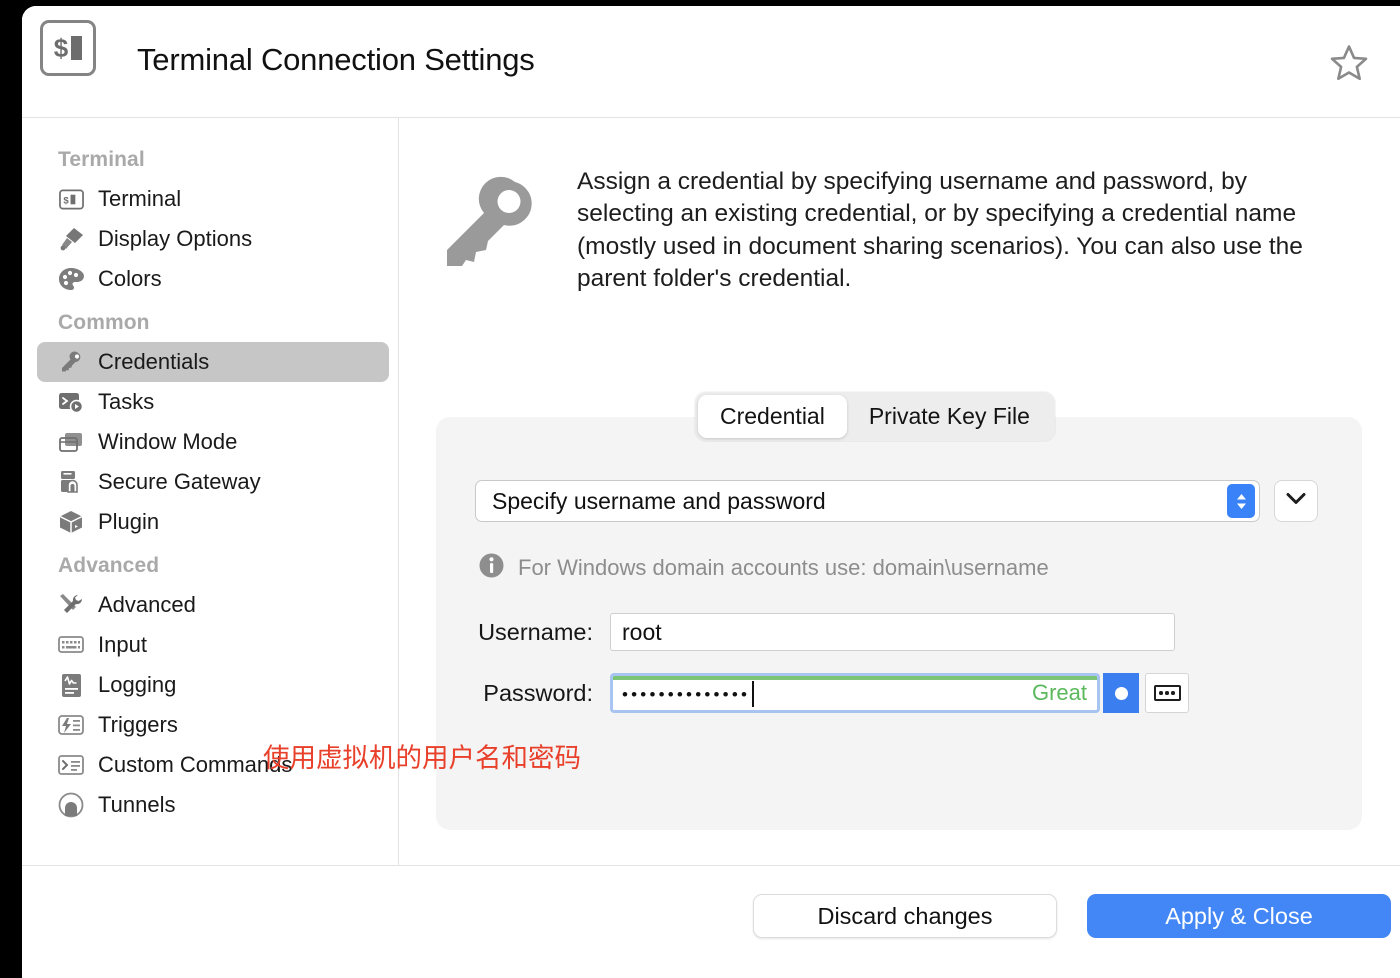 Image resolution: width=1400 pixels, height=978 pixels. What do you see at coordinates (168, 441) in the screenshot?
I see `sidebar-item-label: Window Mode` at bounding box center [168, 441].